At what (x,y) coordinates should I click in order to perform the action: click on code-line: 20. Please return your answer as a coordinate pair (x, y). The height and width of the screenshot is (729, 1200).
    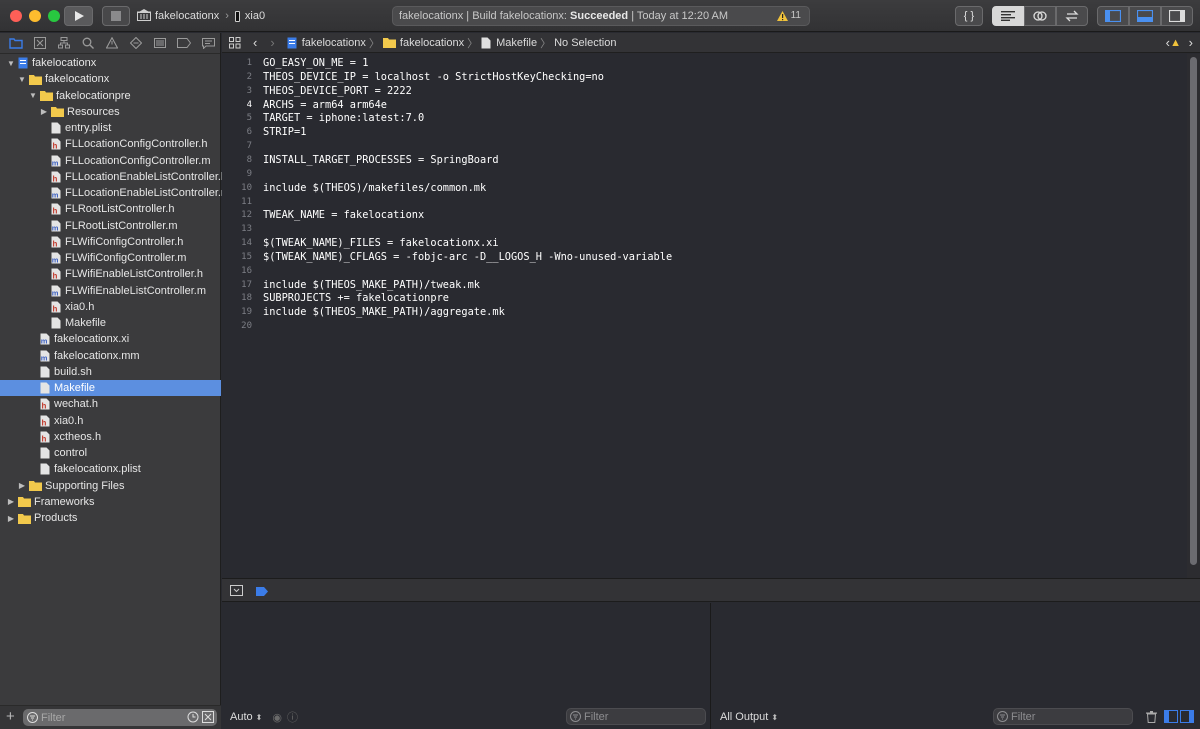
    Looking at the image, I should click on (704, 326).